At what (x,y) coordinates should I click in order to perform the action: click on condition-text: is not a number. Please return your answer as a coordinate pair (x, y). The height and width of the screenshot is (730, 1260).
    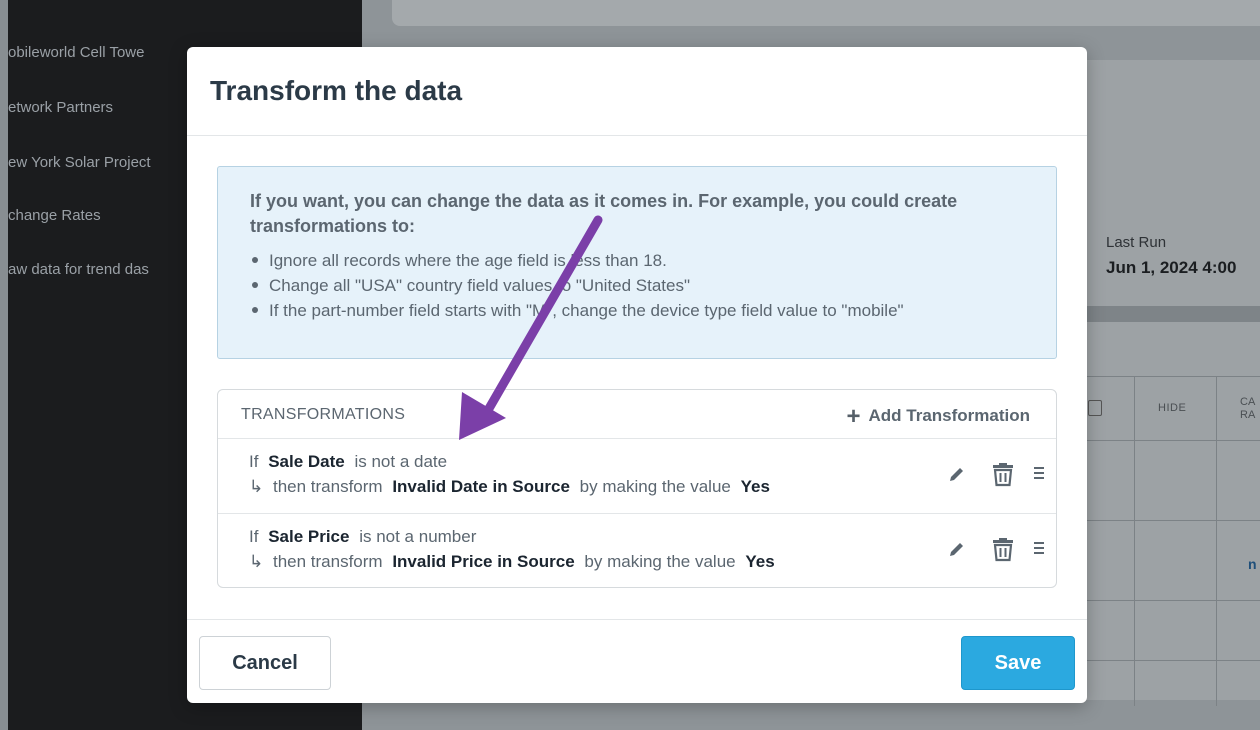
    Looking at the image, I should click on (418, 536).